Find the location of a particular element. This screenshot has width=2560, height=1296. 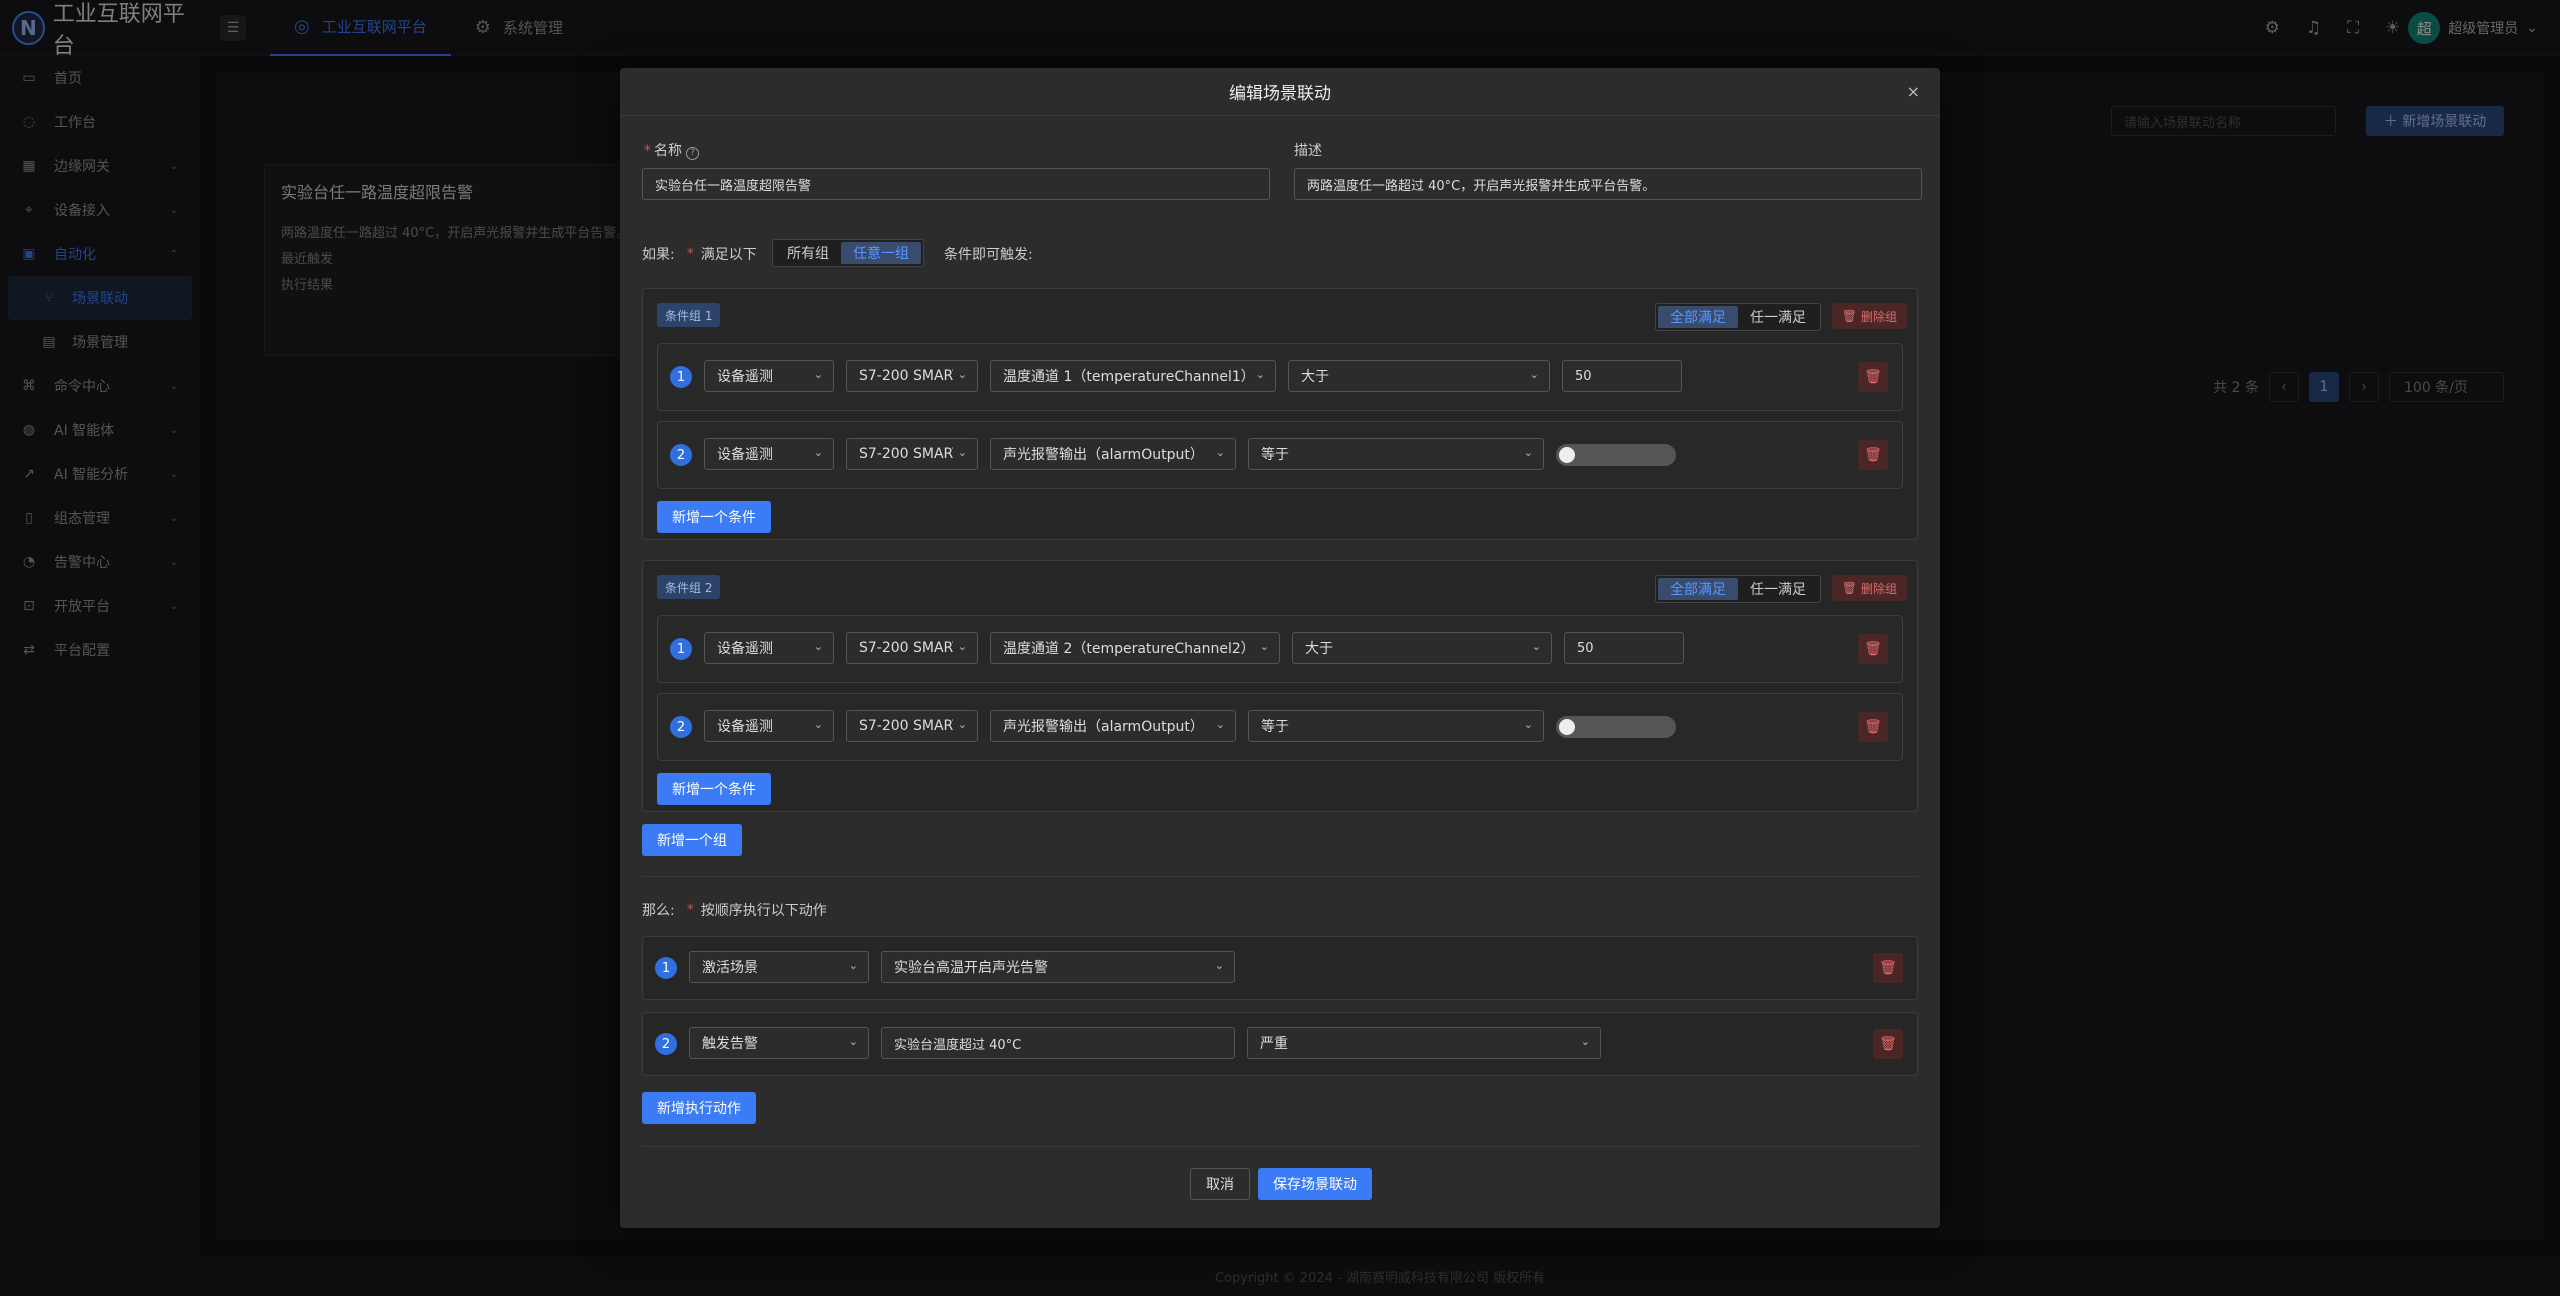

mode-any-group: 任意一组 is located at coordinates (881, 253).